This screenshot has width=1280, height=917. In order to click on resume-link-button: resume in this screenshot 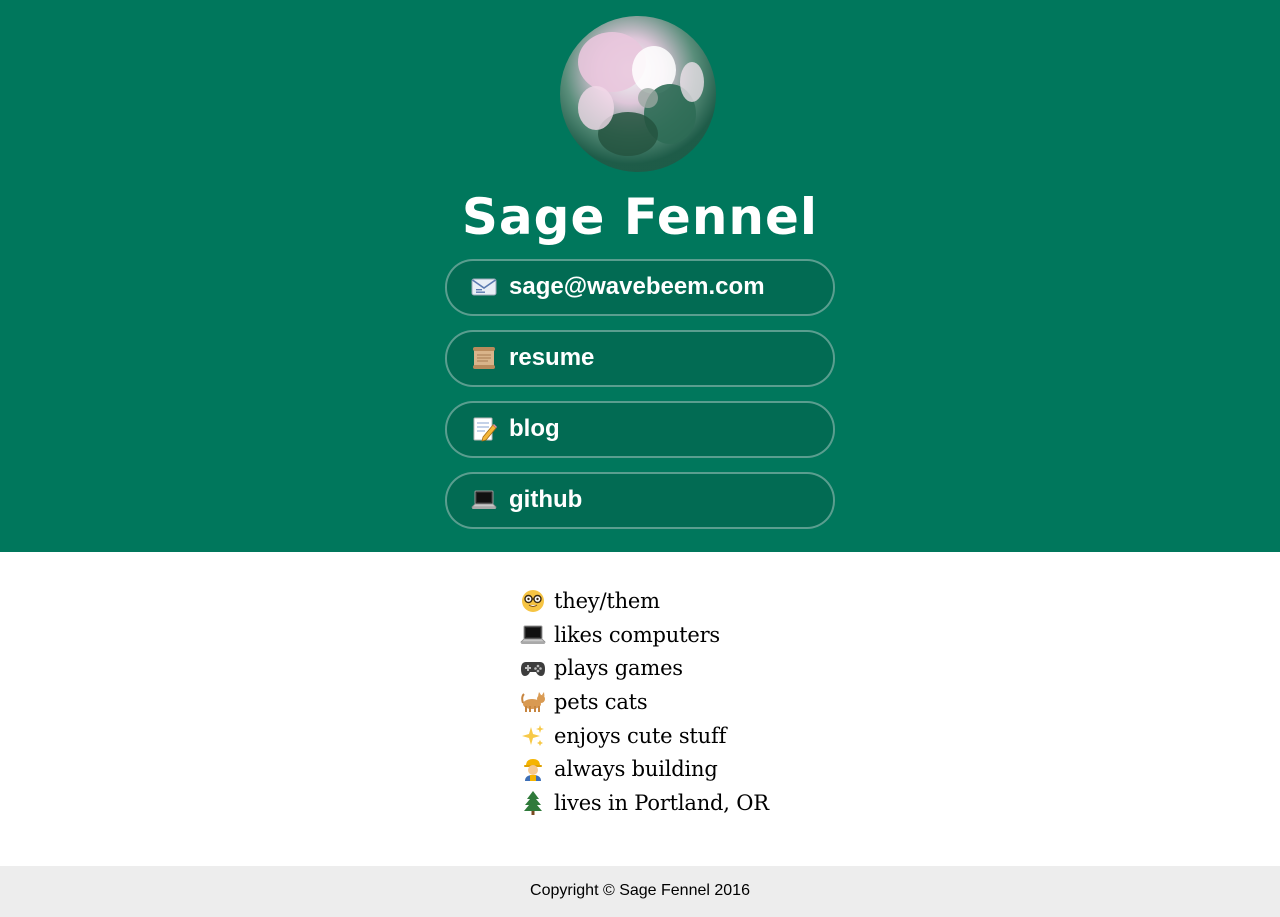, I will do `click(640, 358)`.